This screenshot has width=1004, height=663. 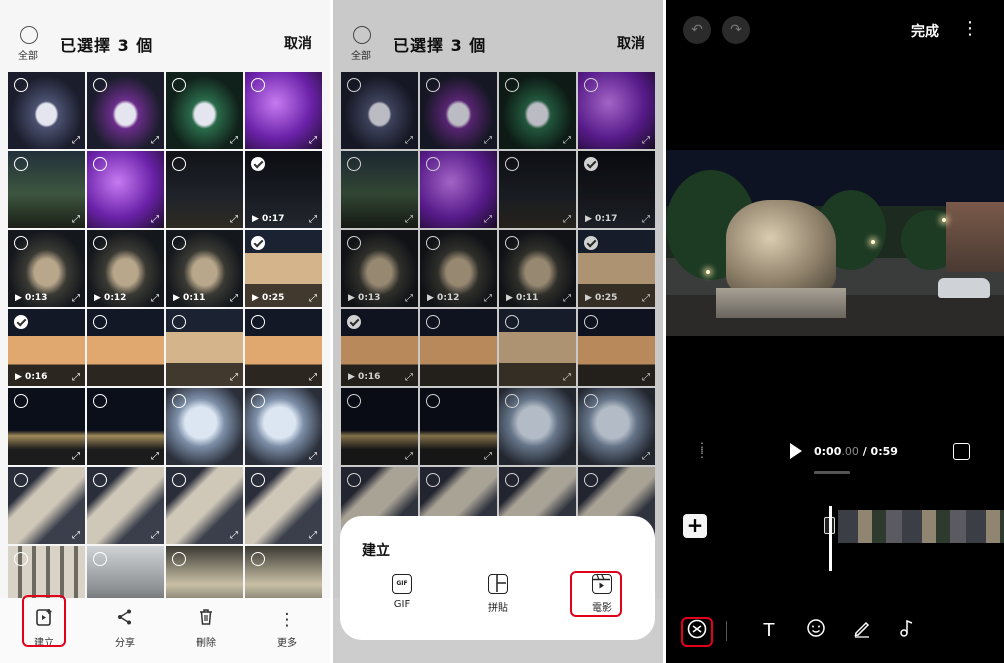 I want to click on photo-tile: ▶ 0:16 ⤢, so click(x=46, y=347).